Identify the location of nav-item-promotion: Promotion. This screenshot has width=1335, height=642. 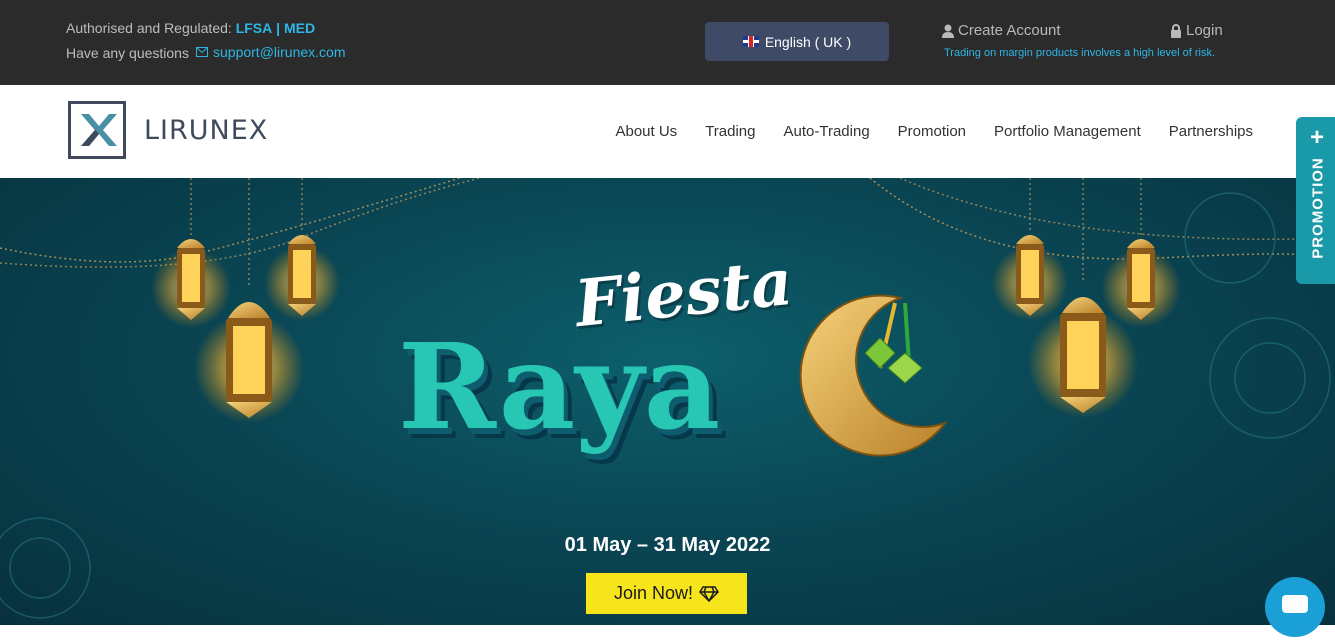
(932, 131).